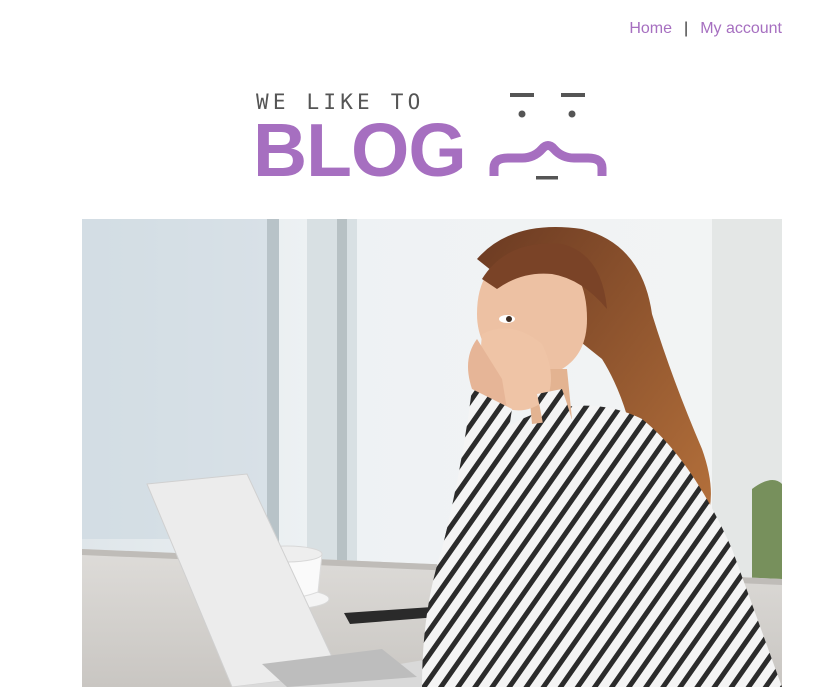 This screenshot has height=697, width=824. I want to click on logo-brand-text: BLOG, so click(360, 150).